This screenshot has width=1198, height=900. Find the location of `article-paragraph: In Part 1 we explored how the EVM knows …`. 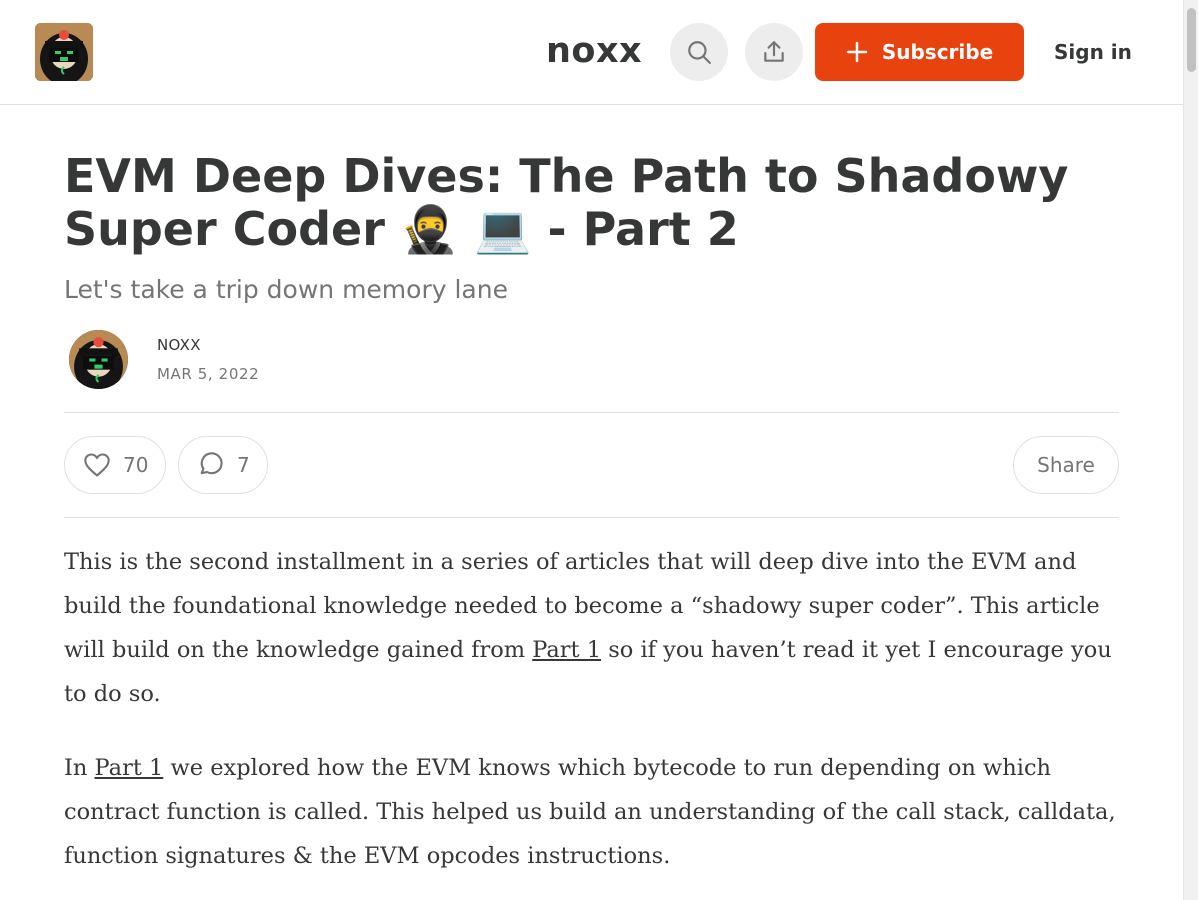

article-paragraph: In Part 1 we explored how the EVM knows … is located at coordinates (594, 812).